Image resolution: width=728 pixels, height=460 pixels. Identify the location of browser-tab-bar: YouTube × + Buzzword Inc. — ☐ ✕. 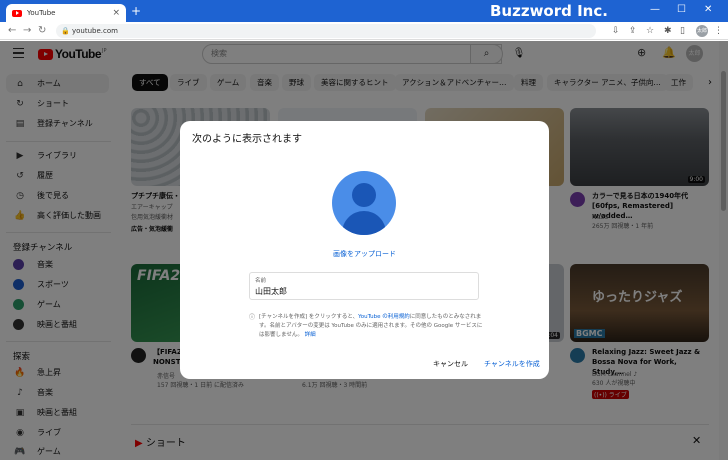
(364, 11).